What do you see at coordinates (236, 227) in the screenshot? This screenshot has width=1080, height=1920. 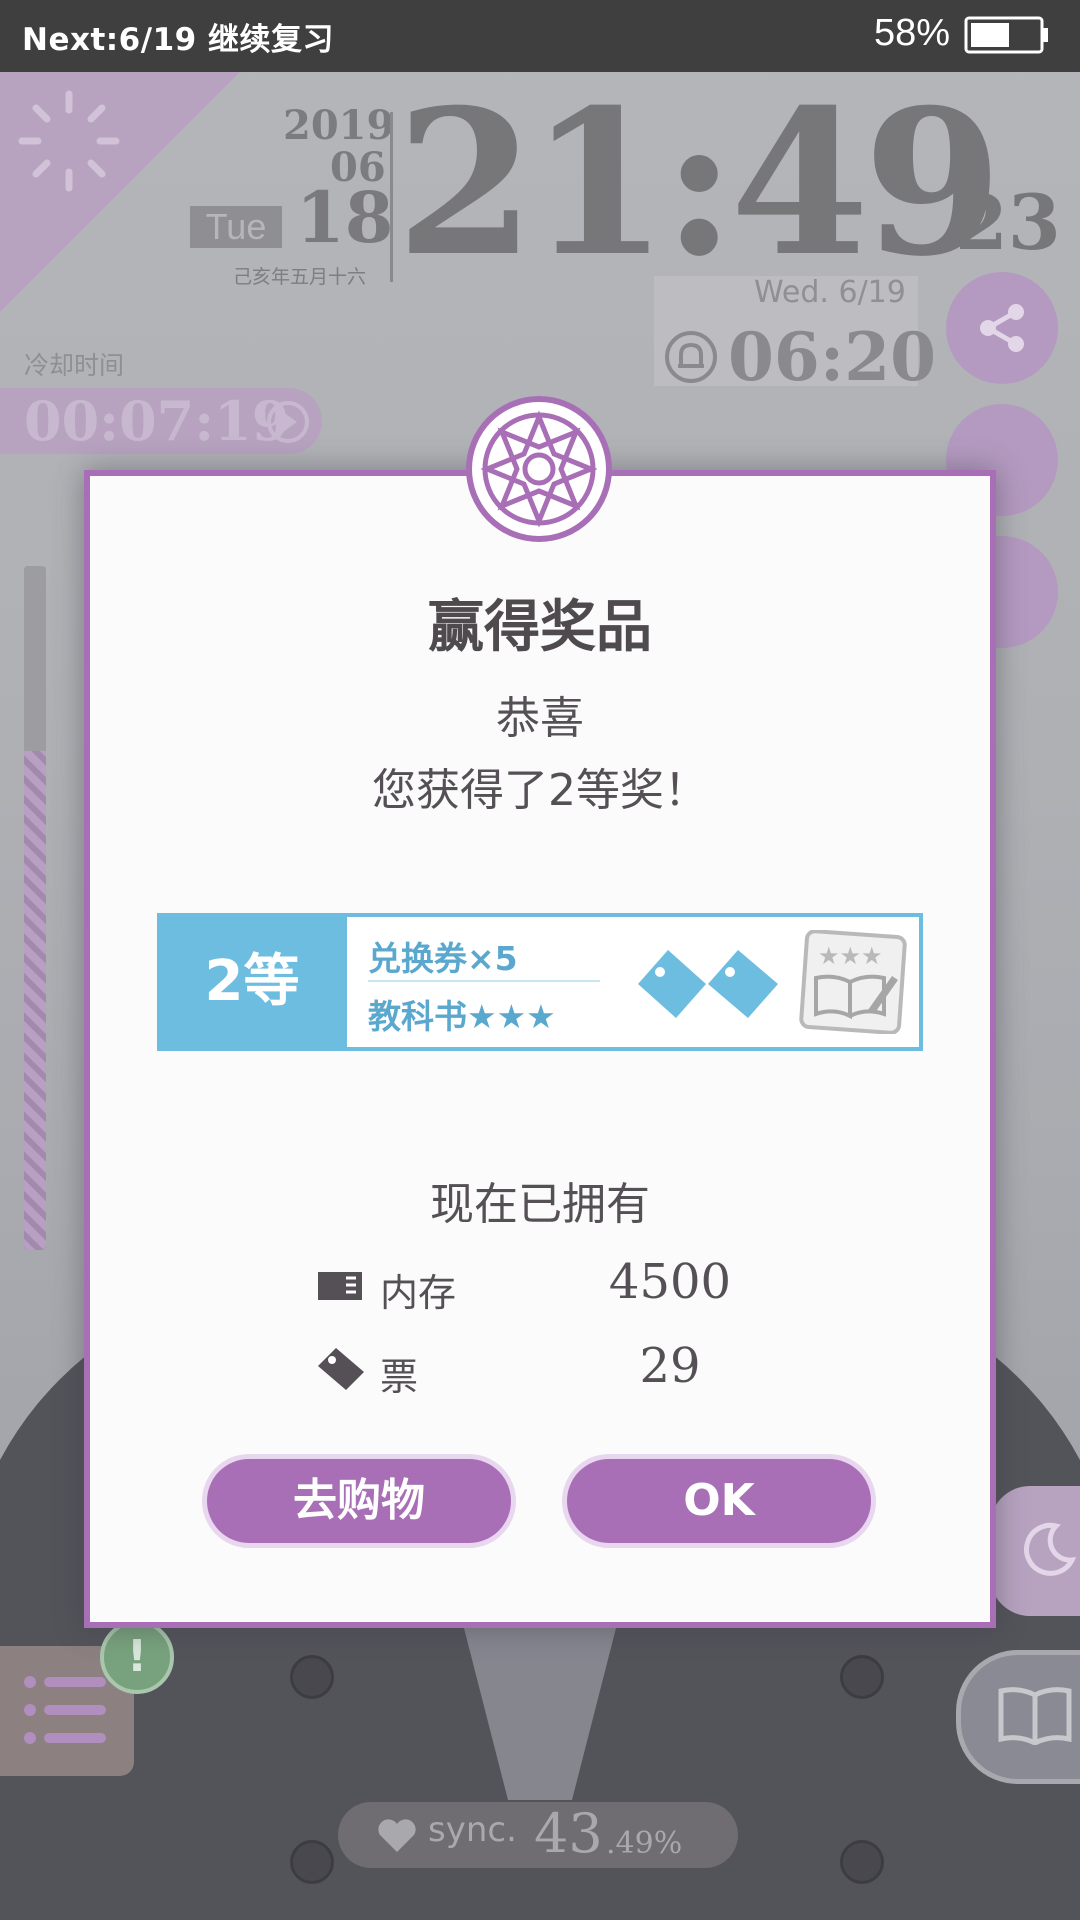 I see `date-weekday: Tue` at bounding box center [236, 227].